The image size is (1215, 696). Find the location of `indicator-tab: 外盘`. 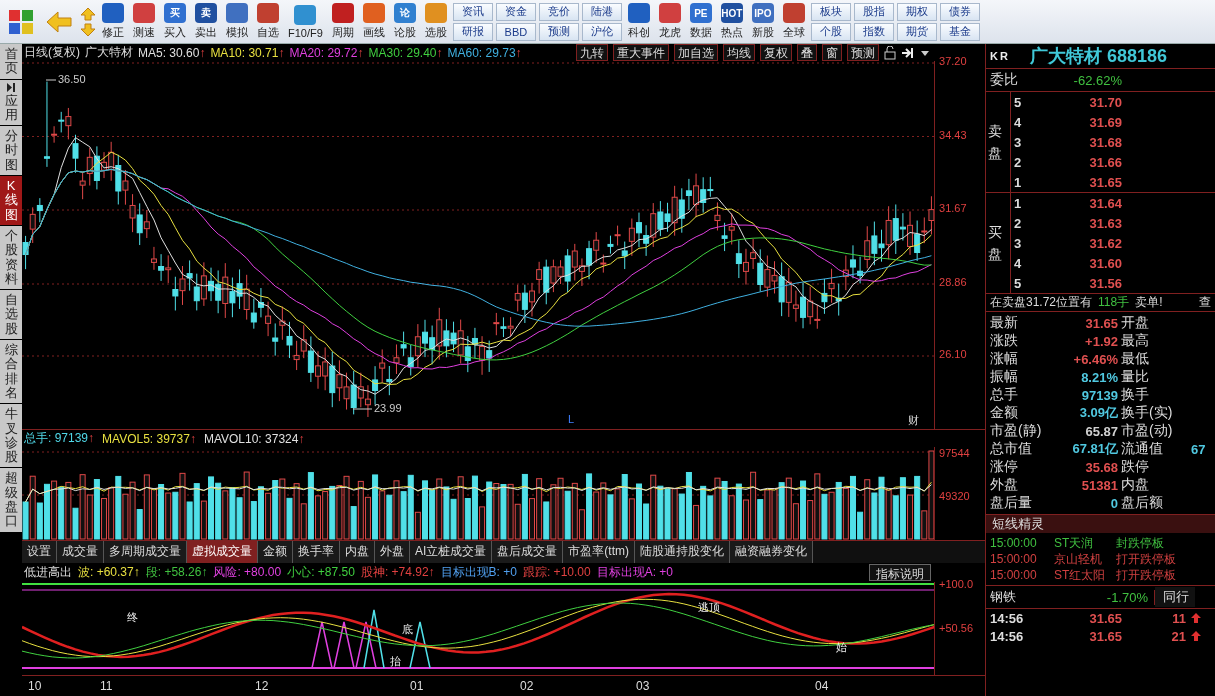

indicator-tab: 外盘 is located at coordinates (392, 552).